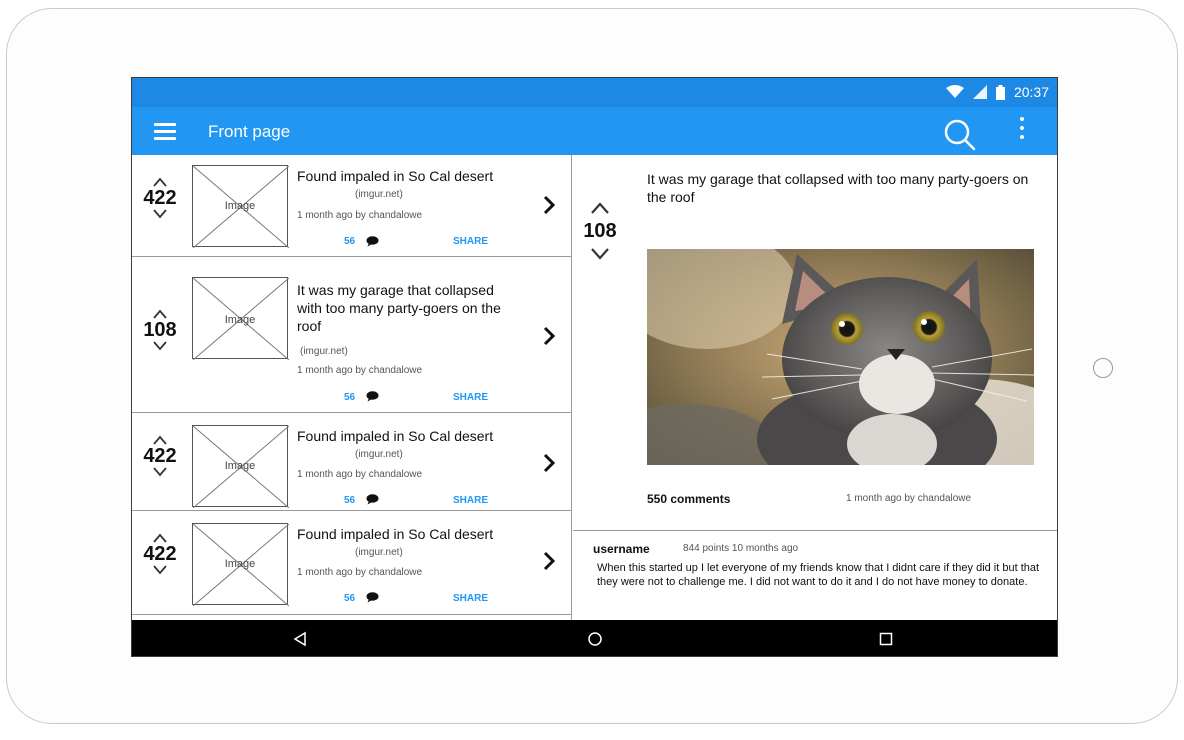  I want to click on detail-vote: 108, so click(600, 231).